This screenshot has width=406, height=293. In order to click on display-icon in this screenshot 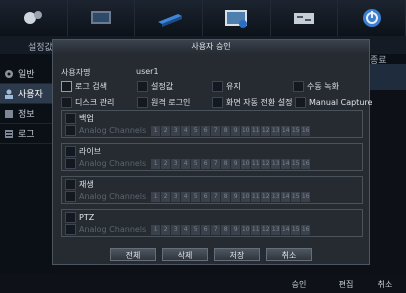, I will do `click(237, 18)`.